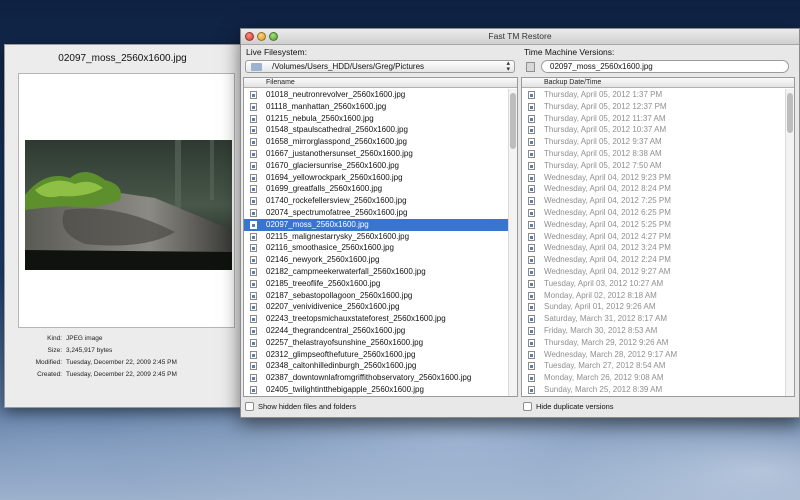  I want to click on file-row: 02207_venividivenice_2560x1600.jpg, so click(380, 307).